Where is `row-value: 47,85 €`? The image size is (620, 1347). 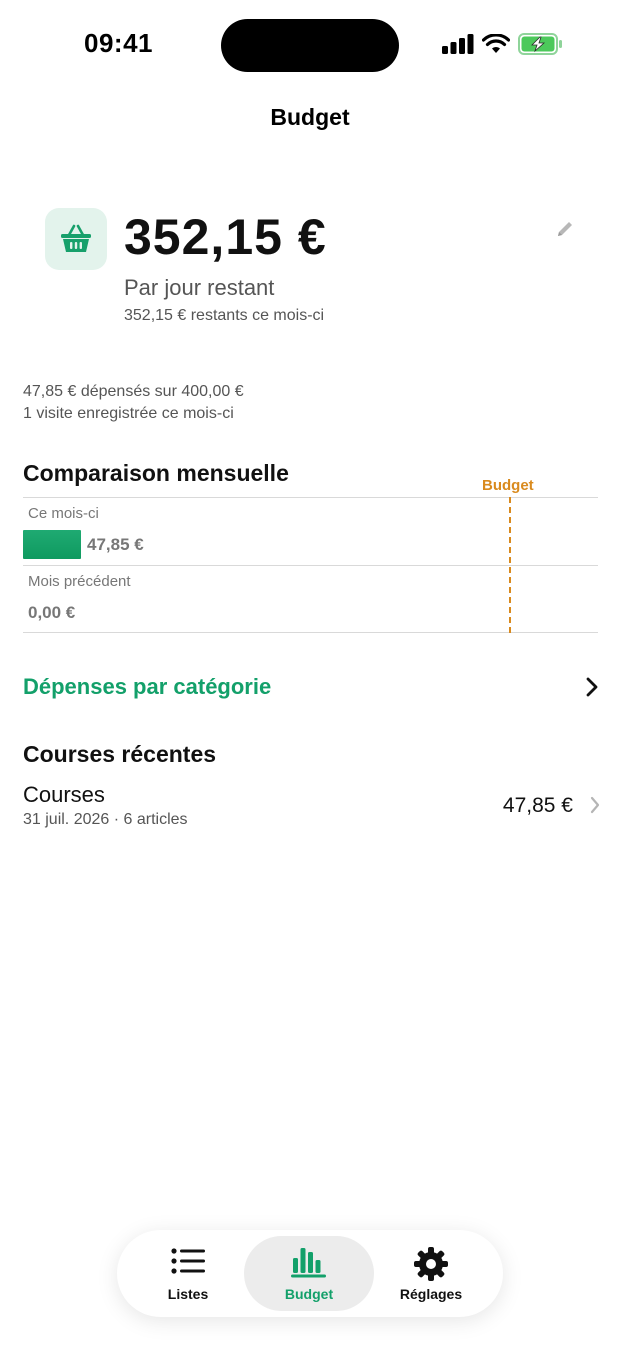 row-value: 47,85 € is located at coordinates (115, 544).